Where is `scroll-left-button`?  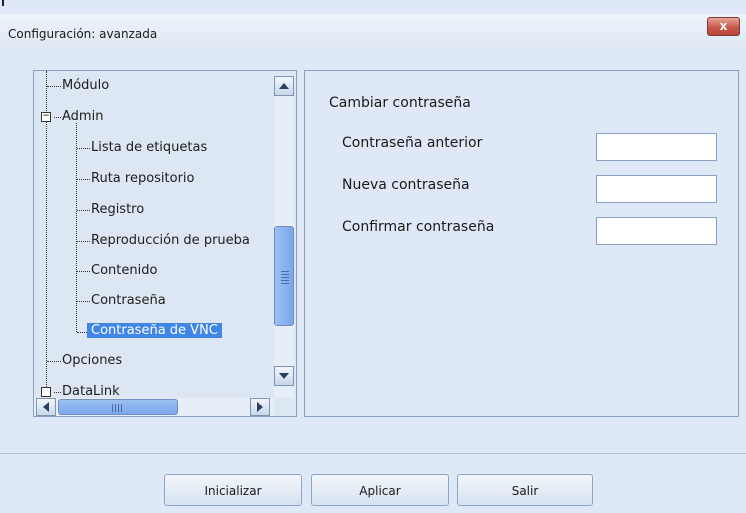 scroll-left-button is located at coordinates (46, 407).